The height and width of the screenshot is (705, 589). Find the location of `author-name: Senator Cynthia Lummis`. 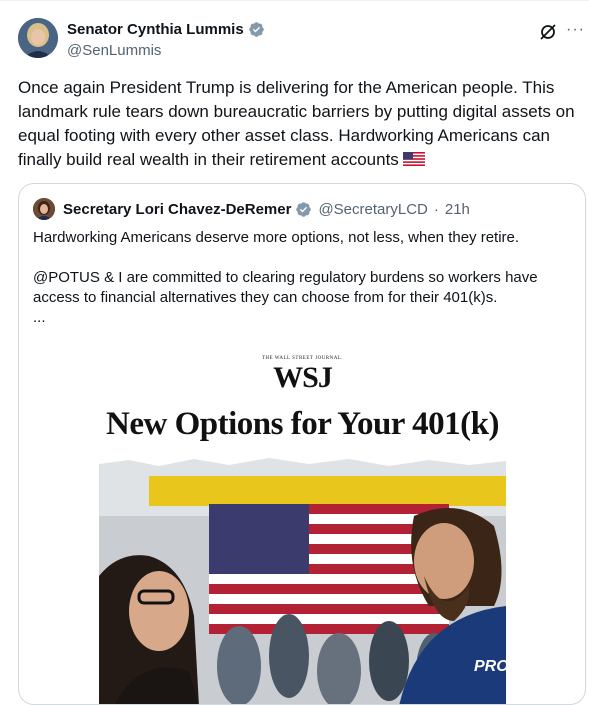

author-name: Senator Cynthia Lummis is located at coordinates (155, 29).